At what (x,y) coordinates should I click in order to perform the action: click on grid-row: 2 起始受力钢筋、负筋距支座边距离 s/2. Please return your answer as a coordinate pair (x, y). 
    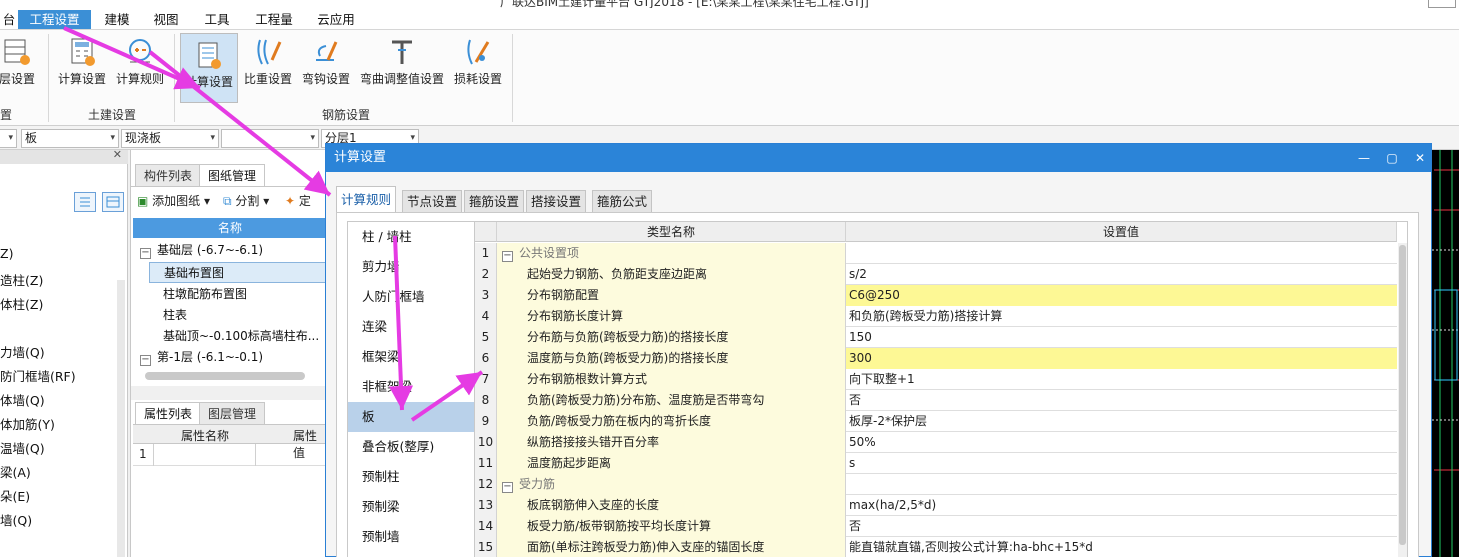
    Looking at the image, I should click on (936, 274).